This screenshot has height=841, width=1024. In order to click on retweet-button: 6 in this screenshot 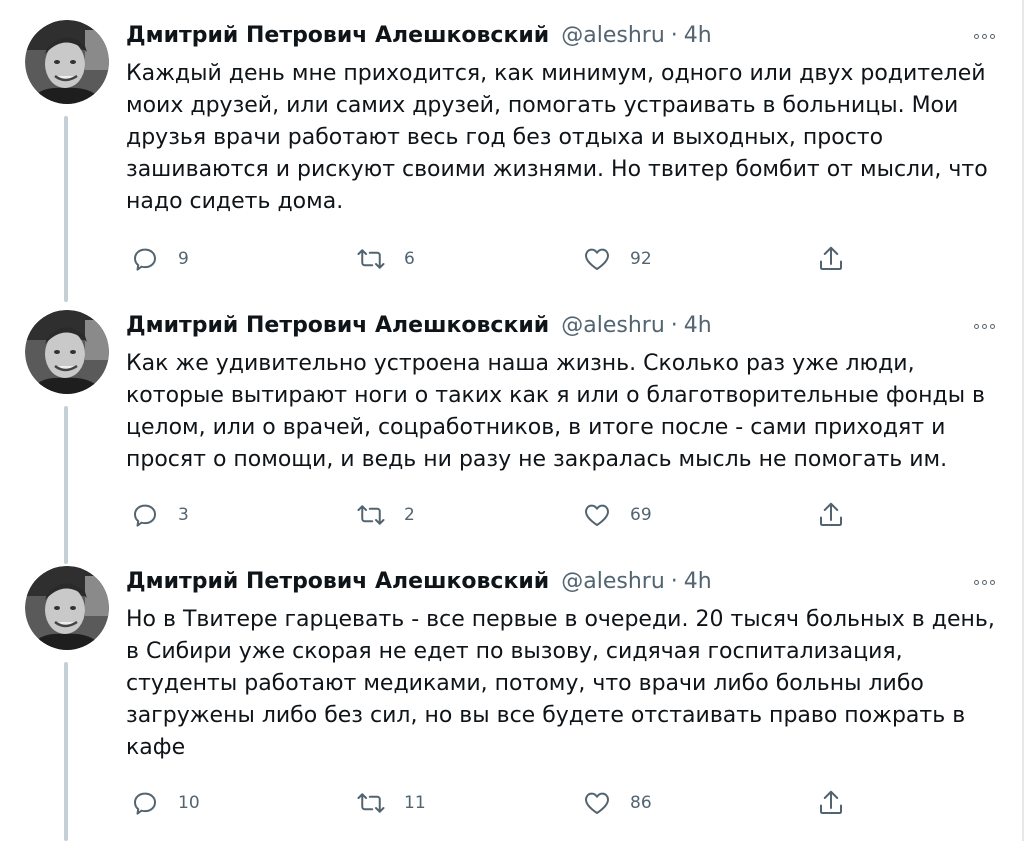, I will do `click(385, 259)`.